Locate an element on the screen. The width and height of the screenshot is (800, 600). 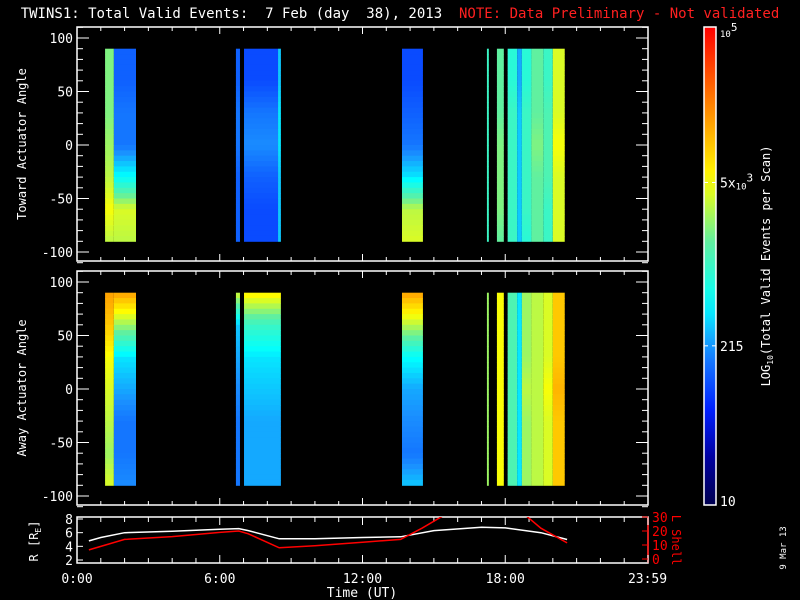
footer-date: 9 Mar 13 is located at coordinates (784, 547).